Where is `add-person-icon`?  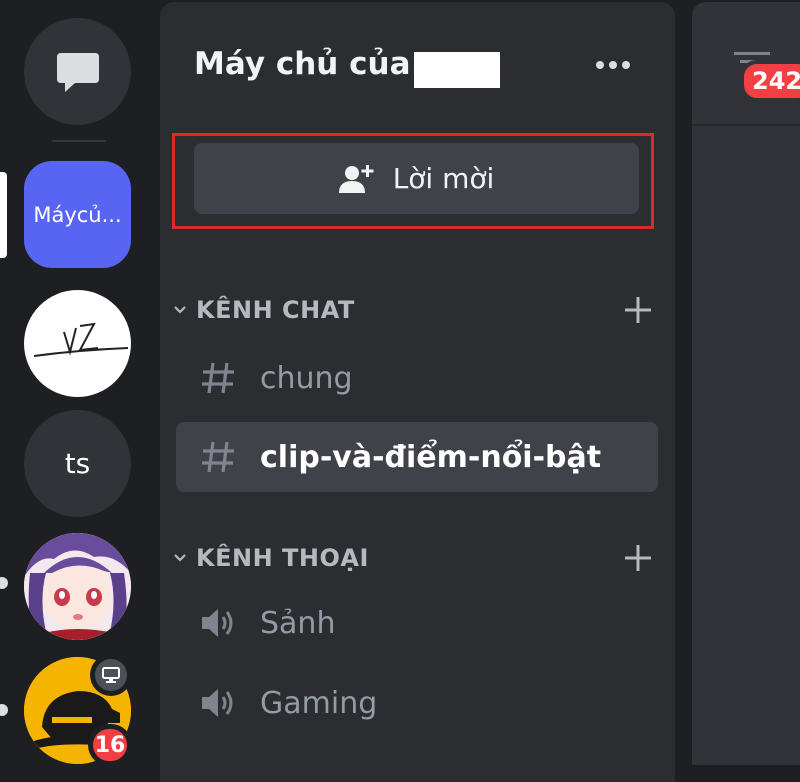 add-person-icon is located at coordinates (356, 178).